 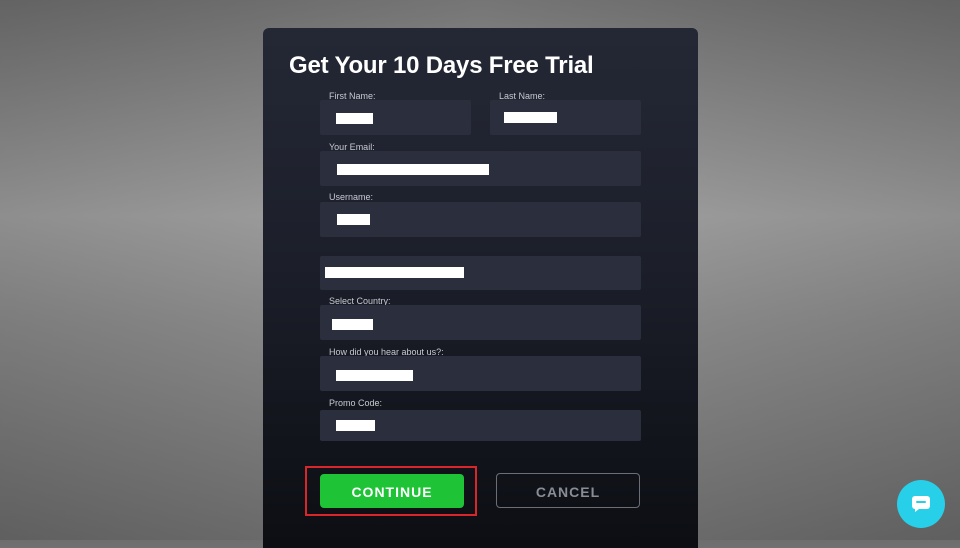 What do you see at coordinates (356, 403) in the screenshot?
I see `promo-code-label: Promo Code:` at bounding box center [356, 403].